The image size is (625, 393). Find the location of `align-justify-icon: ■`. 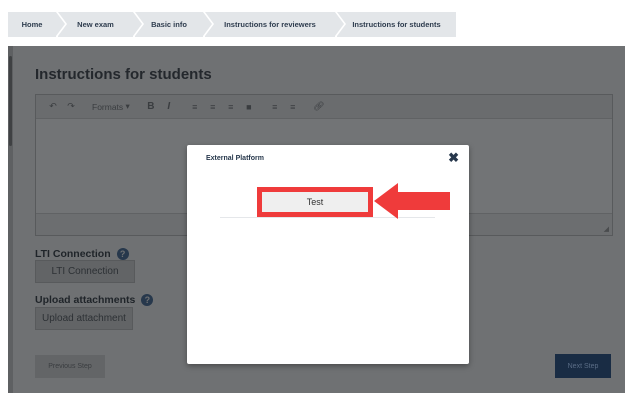

align-justify-icon: ■ is located at coordinates (249, 107).